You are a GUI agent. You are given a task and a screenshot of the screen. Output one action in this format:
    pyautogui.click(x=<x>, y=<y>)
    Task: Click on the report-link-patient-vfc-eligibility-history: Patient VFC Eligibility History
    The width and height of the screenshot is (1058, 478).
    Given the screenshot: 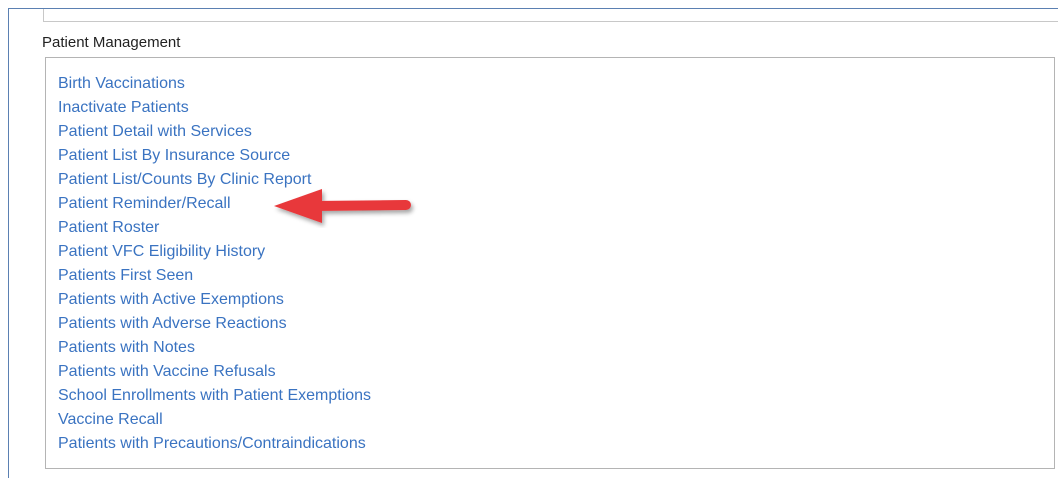 What is the action you would take?
    pyautogui.click(x=161, y=251)
    